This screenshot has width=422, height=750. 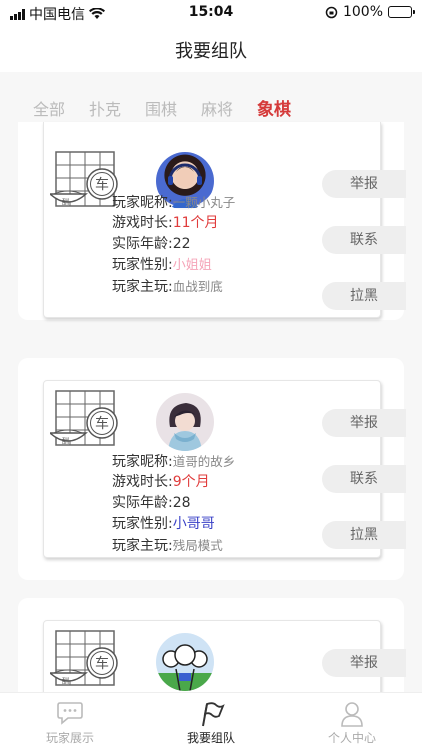 I want to click on duration-value: 9个月, so click(x=191, y=482).